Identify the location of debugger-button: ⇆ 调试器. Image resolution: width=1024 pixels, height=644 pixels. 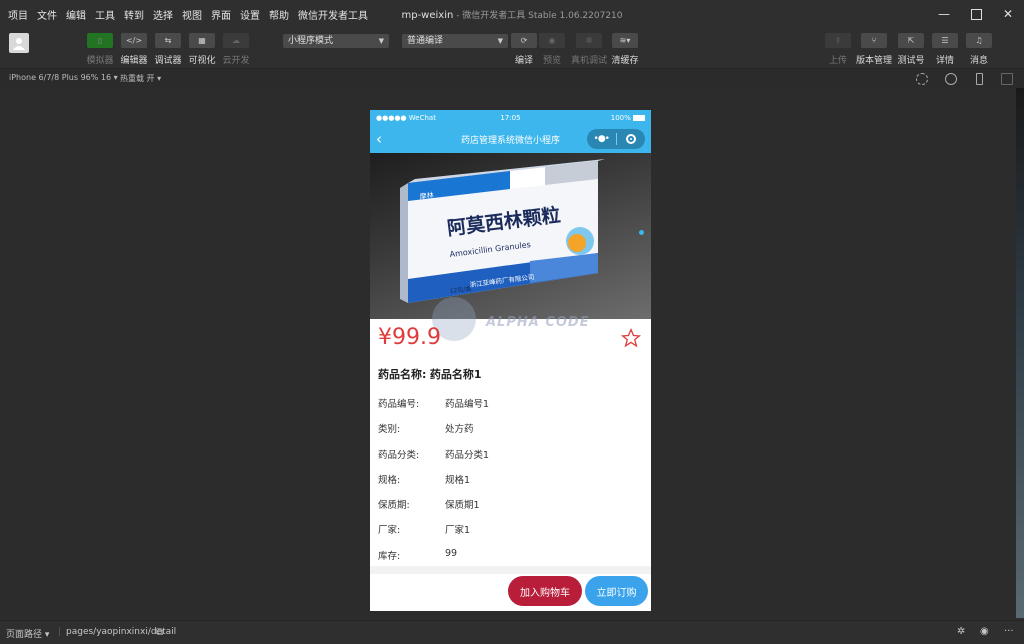
(168, 49).